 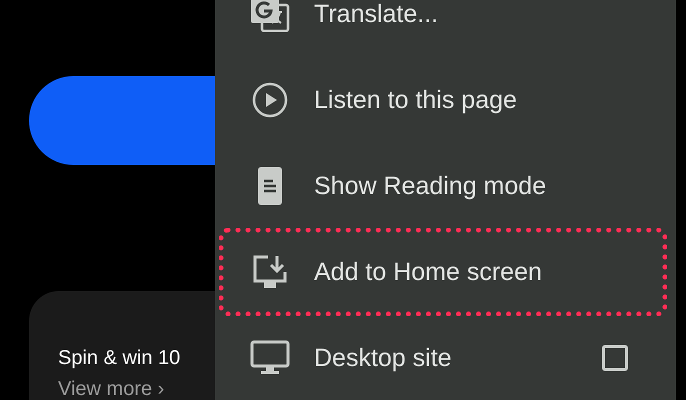 What do you see at coordinates (443, 186) in the screenshot?
I see `menu-item: Show Reading mode` at bounding box center [443, 186].